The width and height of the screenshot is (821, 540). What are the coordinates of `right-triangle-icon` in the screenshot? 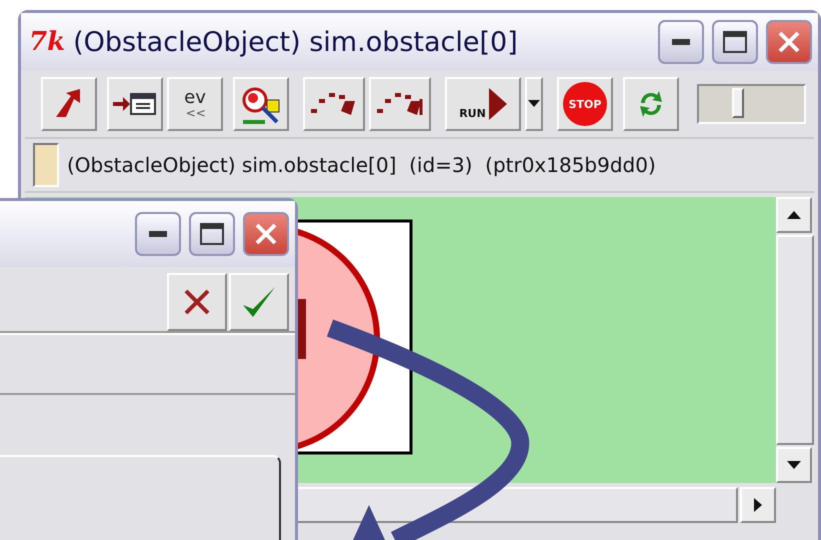 It's located at (758, 505).